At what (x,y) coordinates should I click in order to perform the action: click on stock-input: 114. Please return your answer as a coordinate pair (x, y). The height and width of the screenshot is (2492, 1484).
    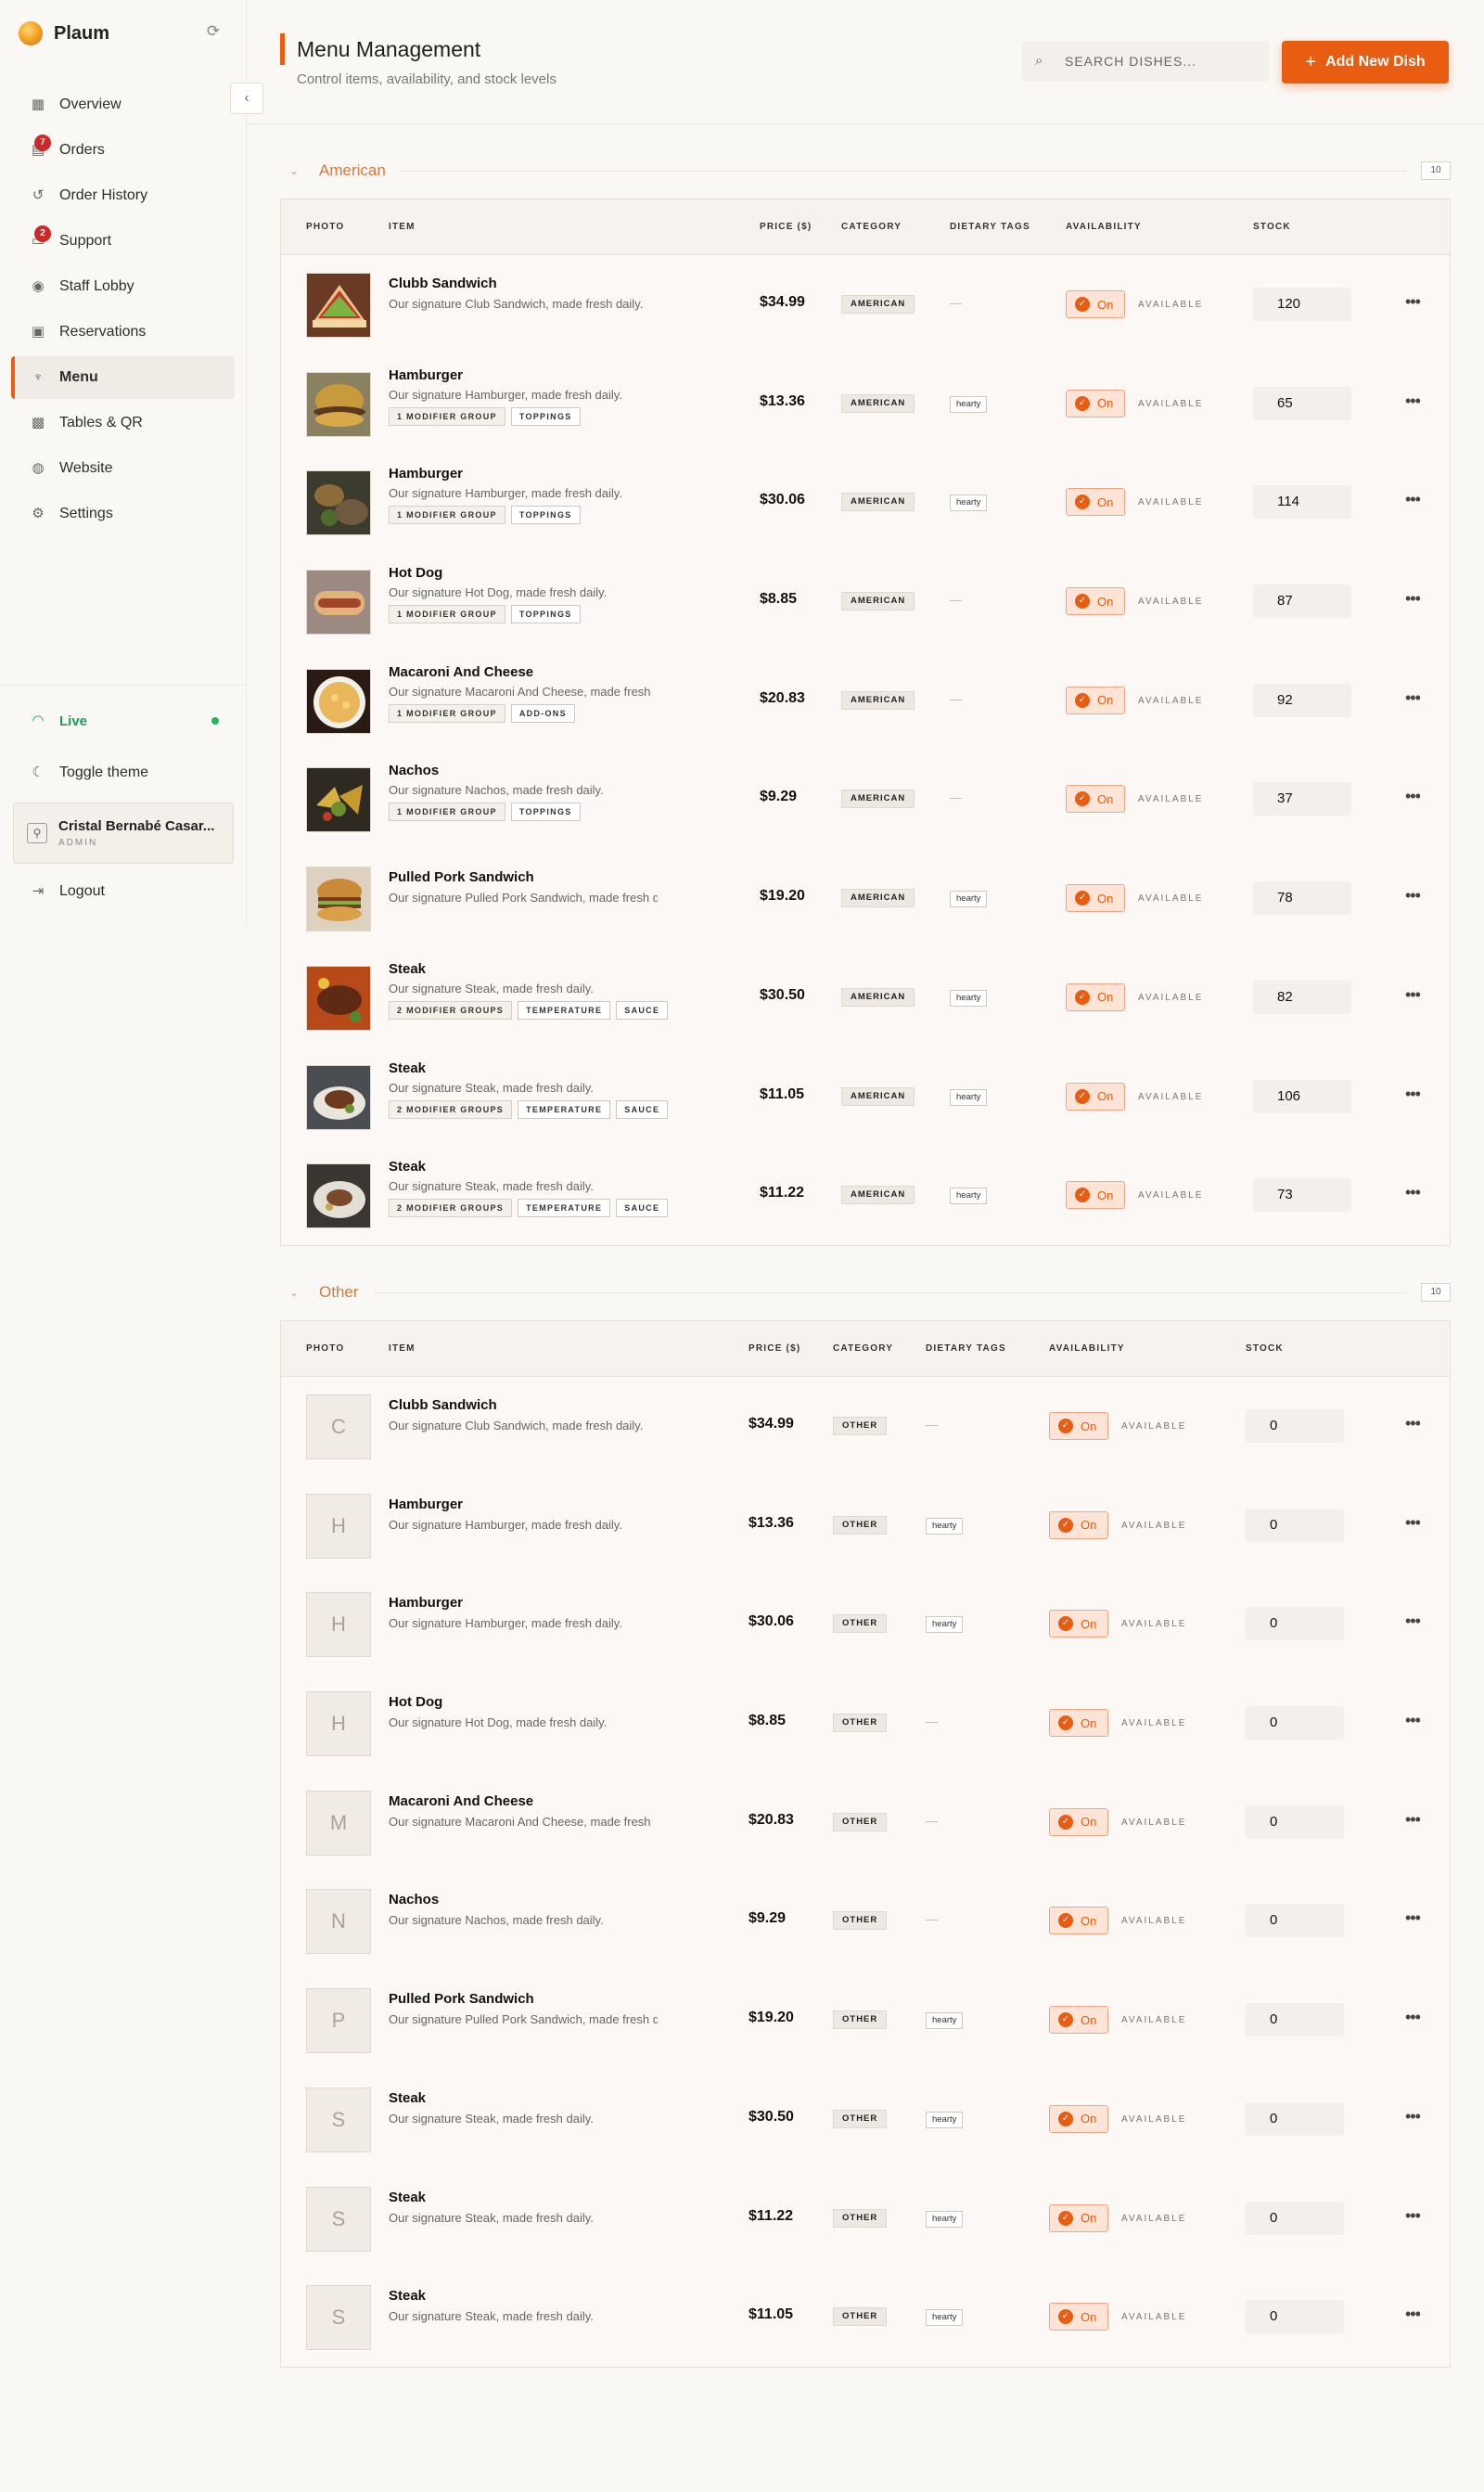
    Looking at the image, I should click on (1302, 502).